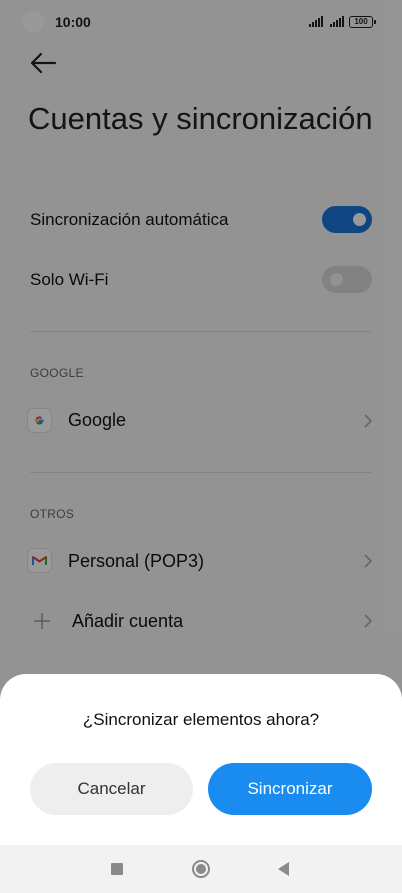 This screenshot has height=893, width=402. What do you see at coordinates (117, 869) in the screenshot?
I see `recents-icon` at bounding box center [117, 869].